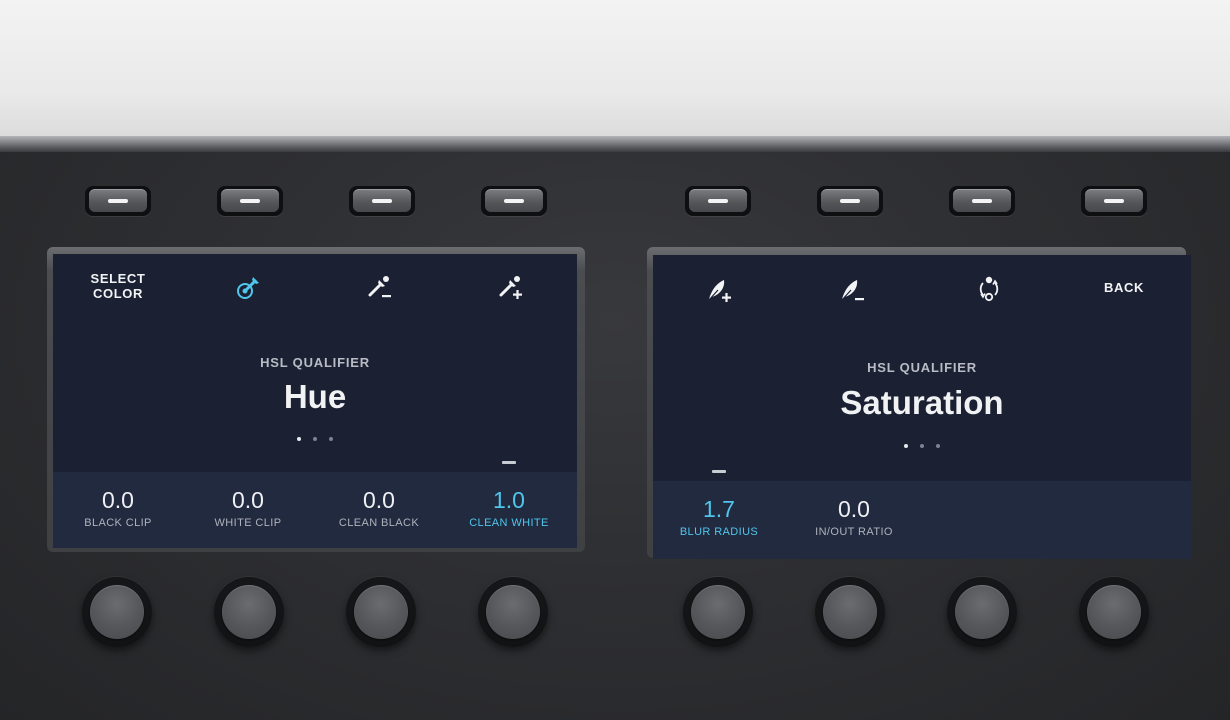 This screenshot has width=1230, height=720. Describe the element at coordinates (720, 290) in the screenshot. I see `feather-plus-icon` at that location.